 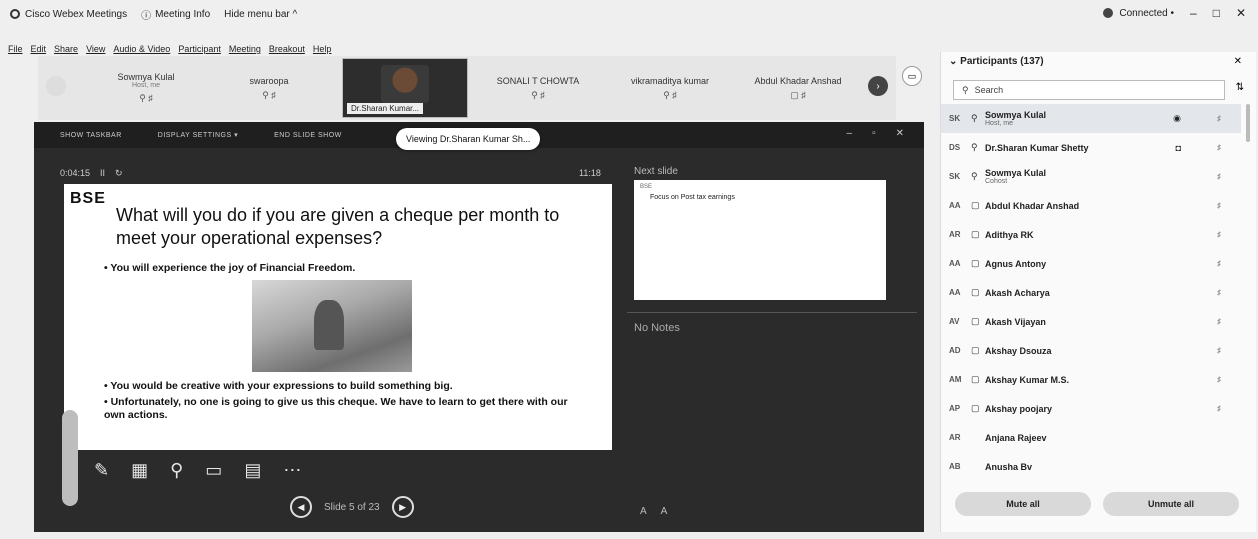 I want to click on reset-timer-button: ↻, so click(x=119, y=173).